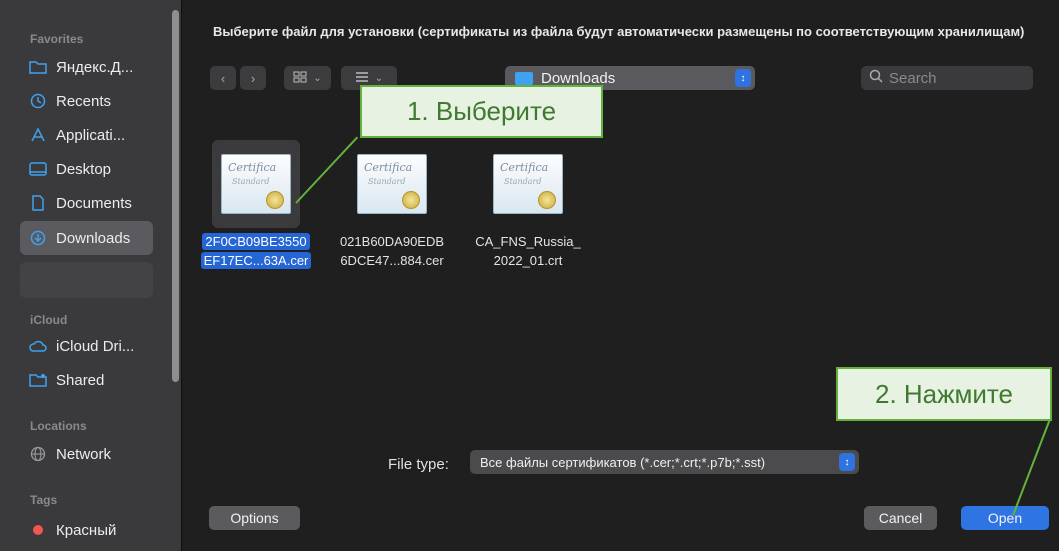  I want to click on cloud-icon, so click(38, 346).